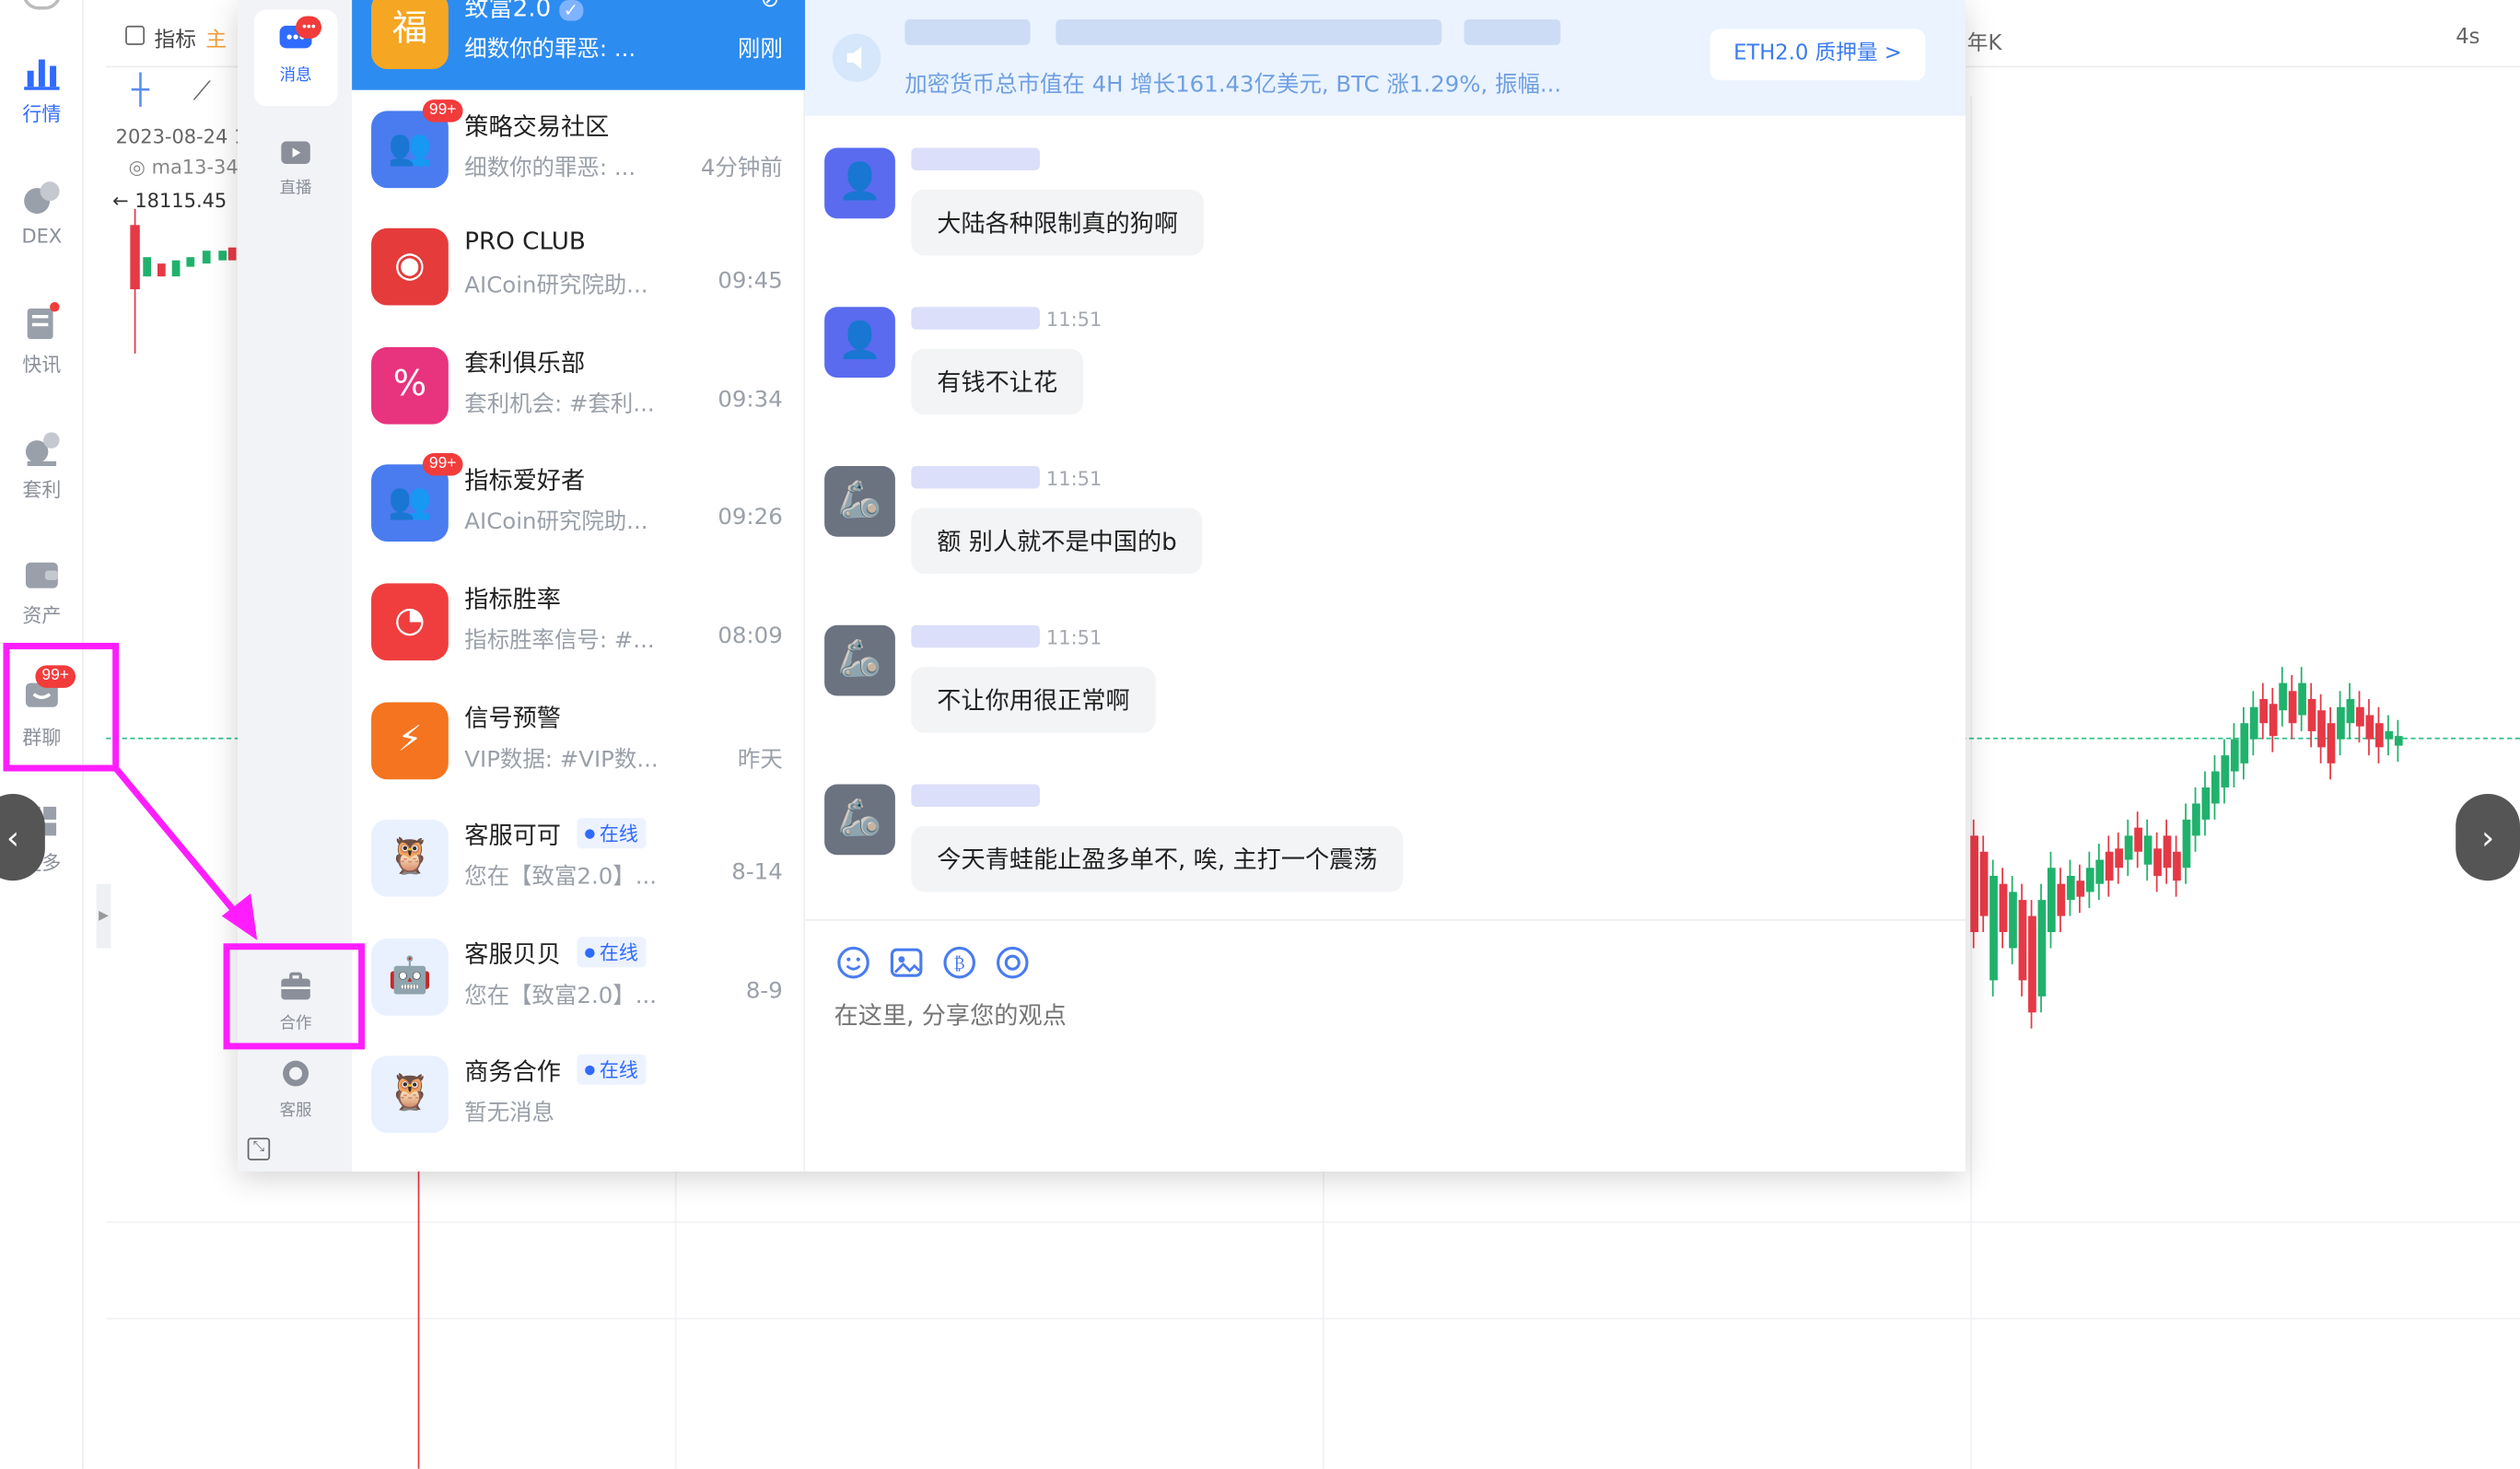 The height and width of the screenshot is (1469, 2520). Describe the element at coordinates (42, 351) in the screenshot. I see `nav-news: 快讯` at that location.